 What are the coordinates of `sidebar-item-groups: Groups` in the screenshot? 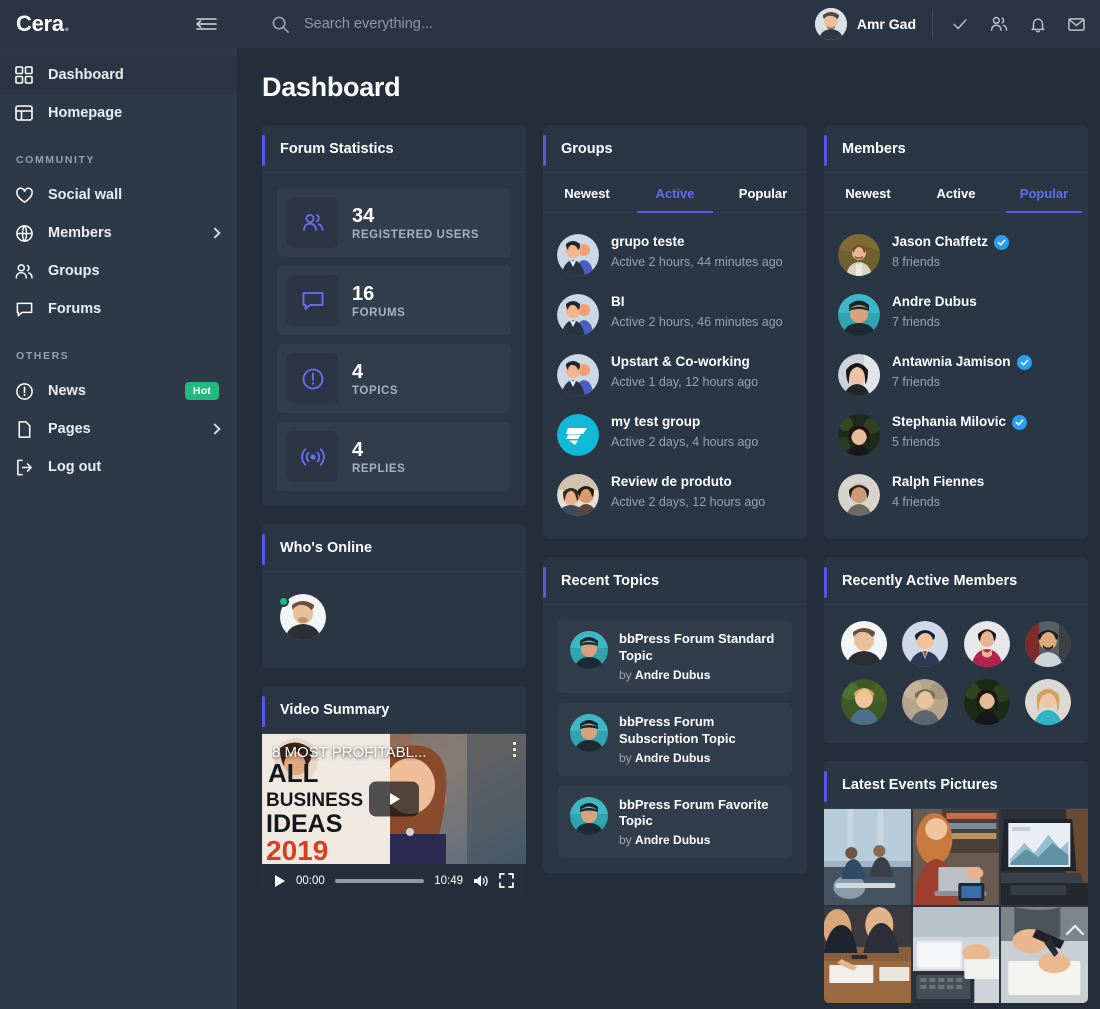 It's located at (118, 271).